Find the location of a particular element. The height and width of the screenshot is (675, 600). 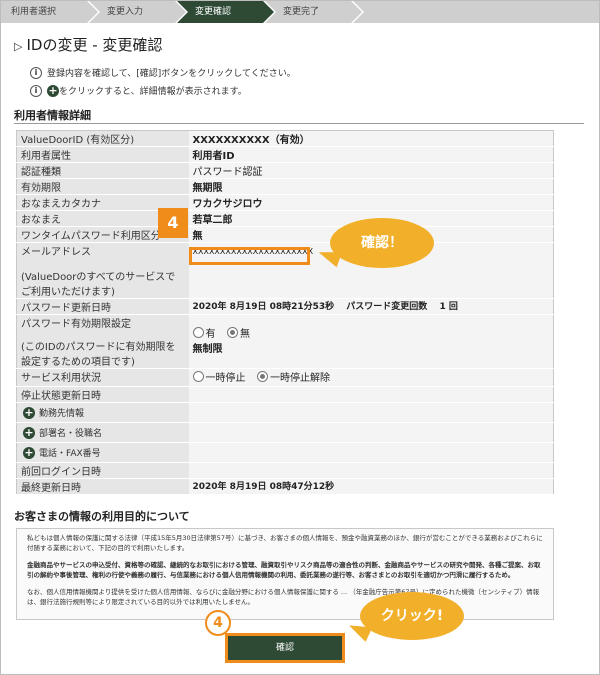

step-badge: 4 is located at coordinates (173, 223).